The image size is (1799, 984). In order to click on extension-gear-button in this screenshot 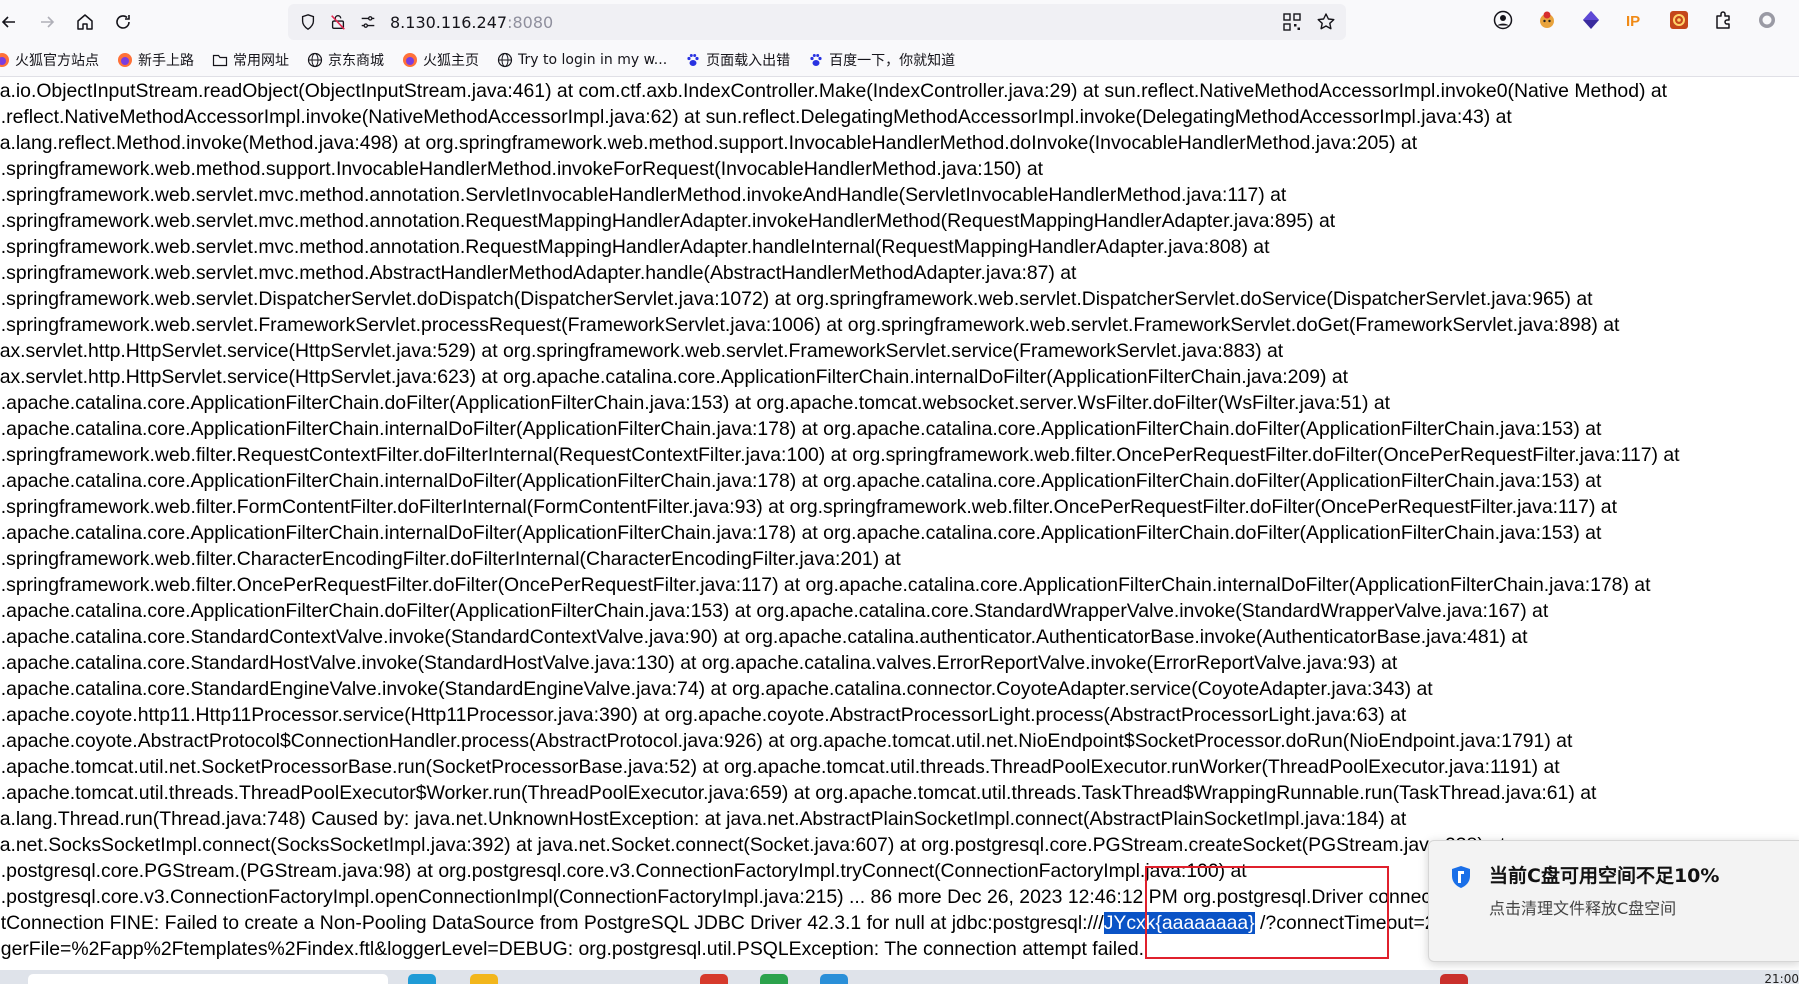, I will do `click(1679, 20)`.